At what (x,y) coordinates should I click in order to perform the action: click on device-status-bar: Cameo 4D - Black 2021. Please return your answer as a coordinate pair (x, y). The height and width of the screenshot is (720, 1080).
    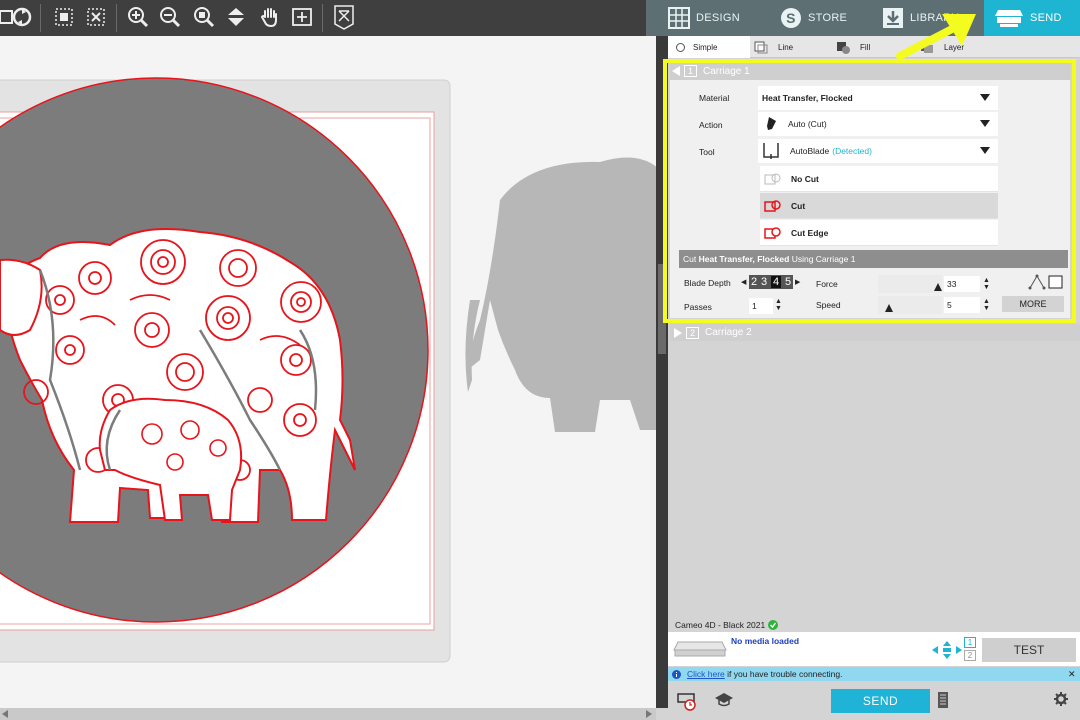
    Looking at the image, I should click on (874, 625).